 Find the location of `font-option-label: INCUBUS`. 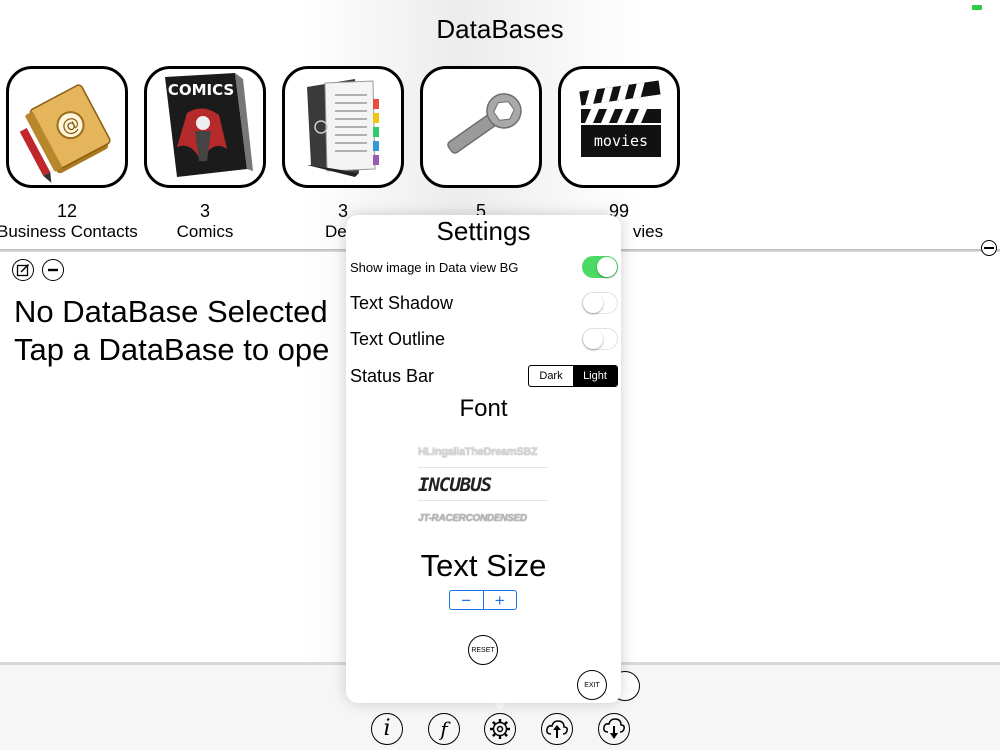

font-option-label: INCUBUS is located at coordinates (455, 485).